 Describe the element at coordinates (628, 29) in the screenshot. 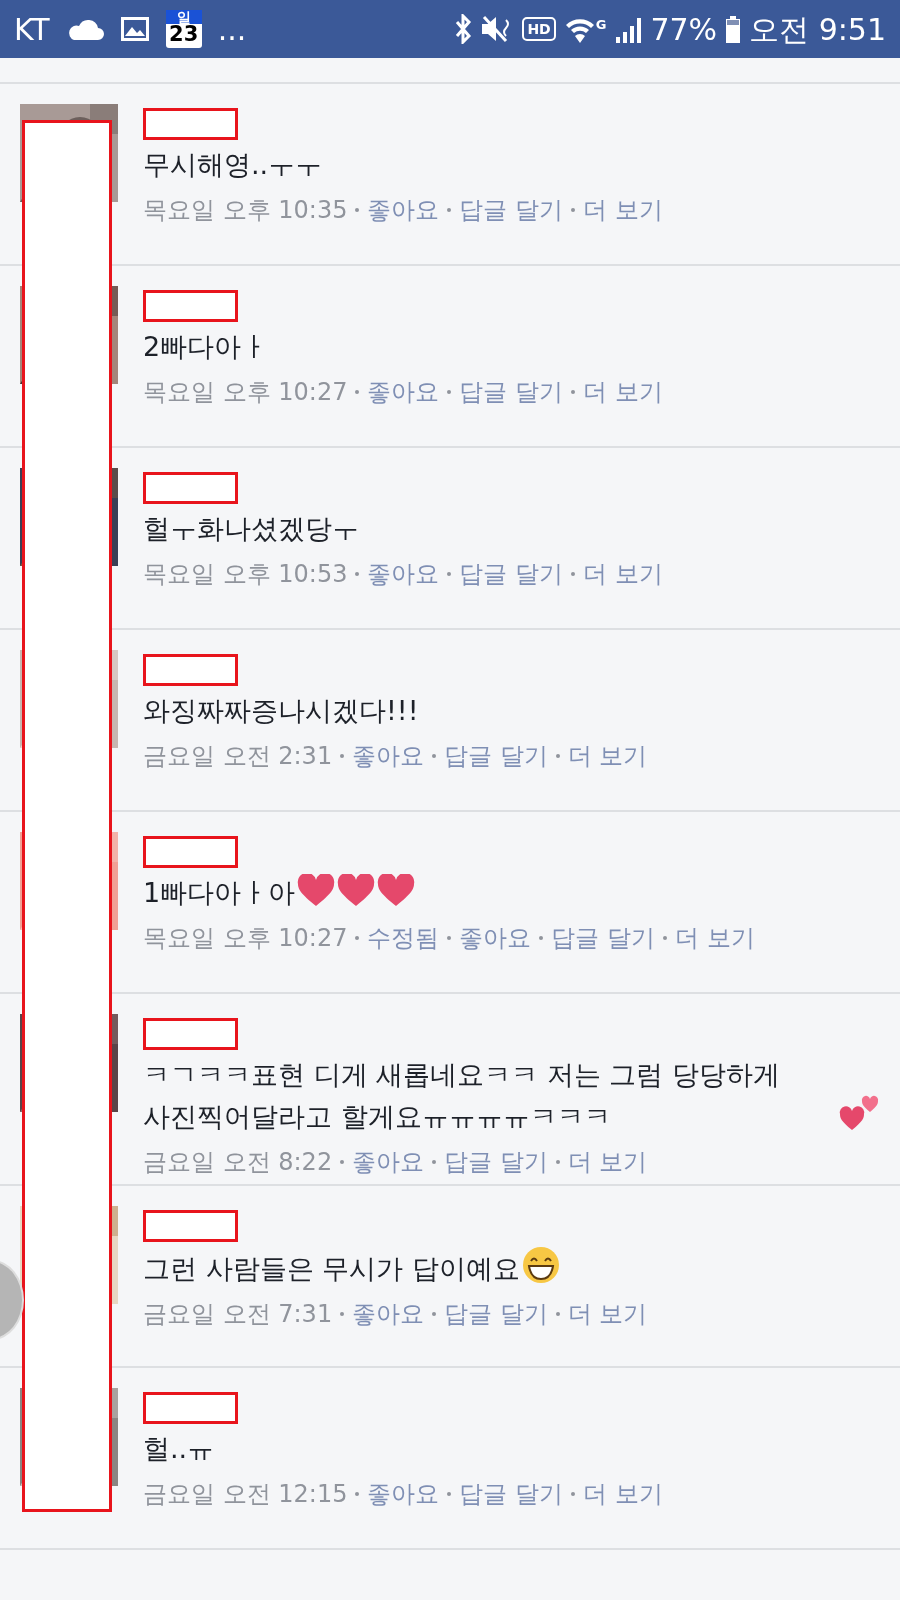

I see `signal-icon` at that location.